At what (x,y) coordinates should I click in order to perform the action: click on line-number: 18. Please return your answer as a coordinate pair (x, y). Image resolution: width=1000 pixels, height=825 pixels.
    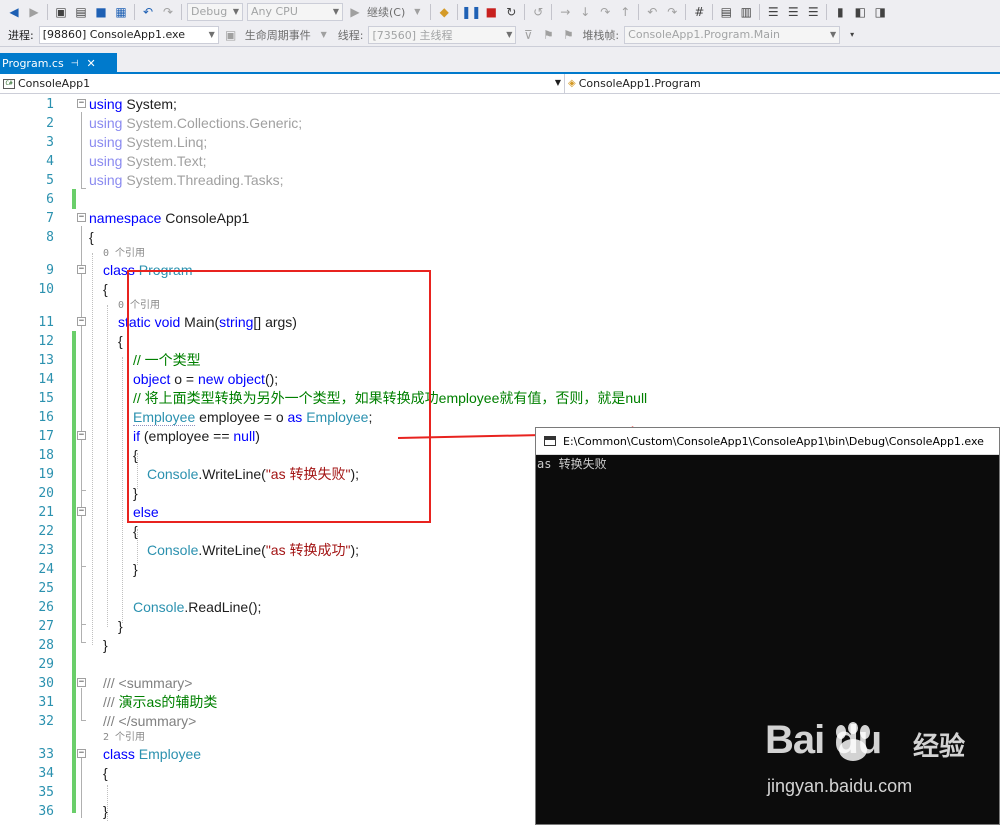
    Looking at the image, I should click on (46, 455).